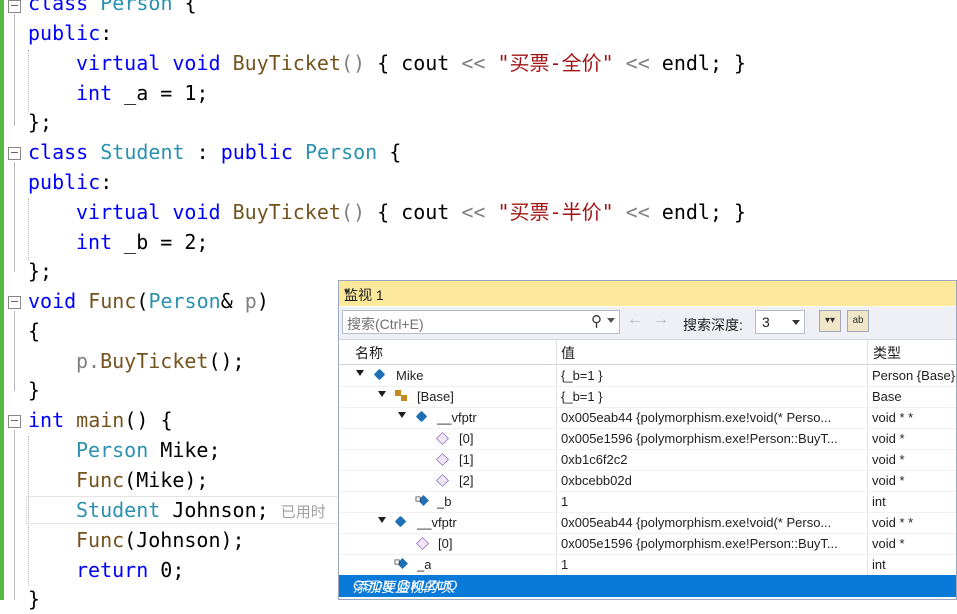  I want to click on window-menu-icon: ▾, so click(645, 291).